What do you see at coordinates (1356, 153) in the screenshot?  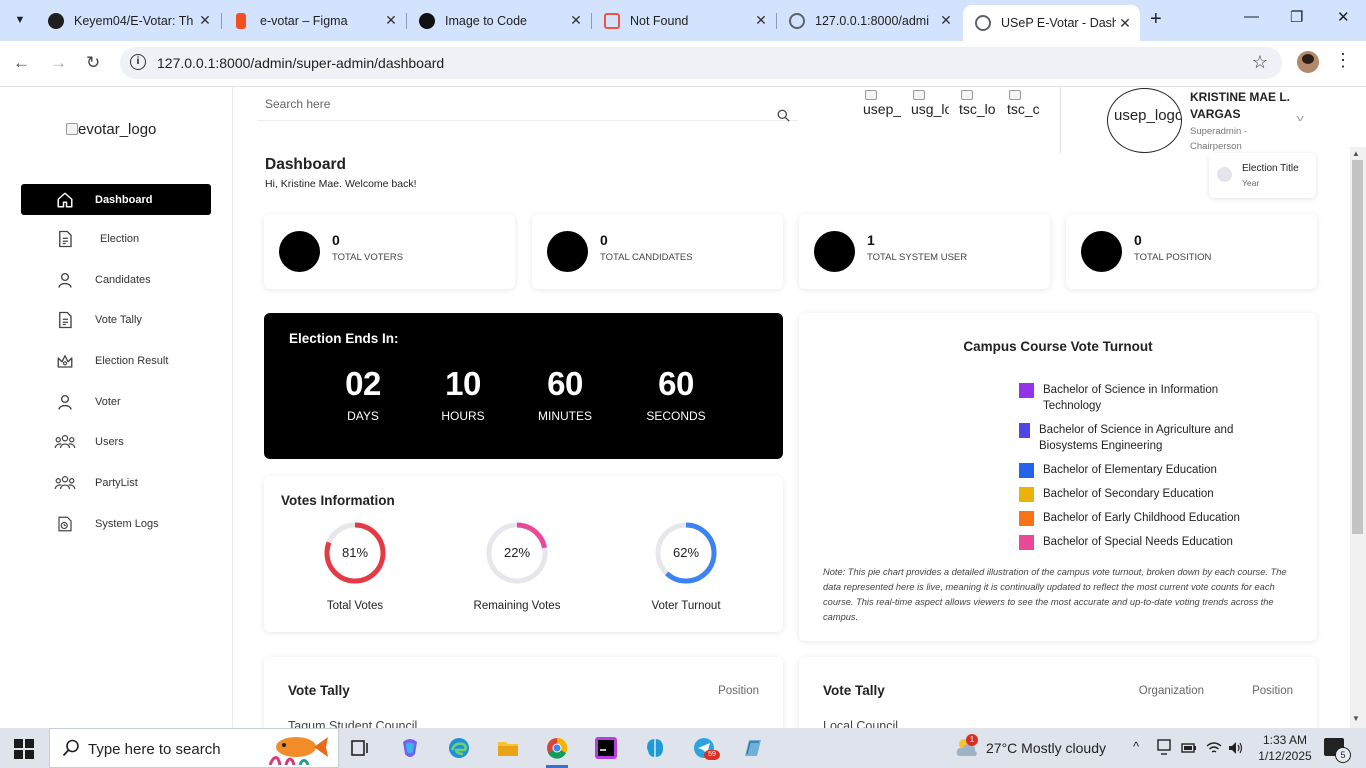 I see `scroll-up-arrow: ▲` at bounding box center [1356, 153].